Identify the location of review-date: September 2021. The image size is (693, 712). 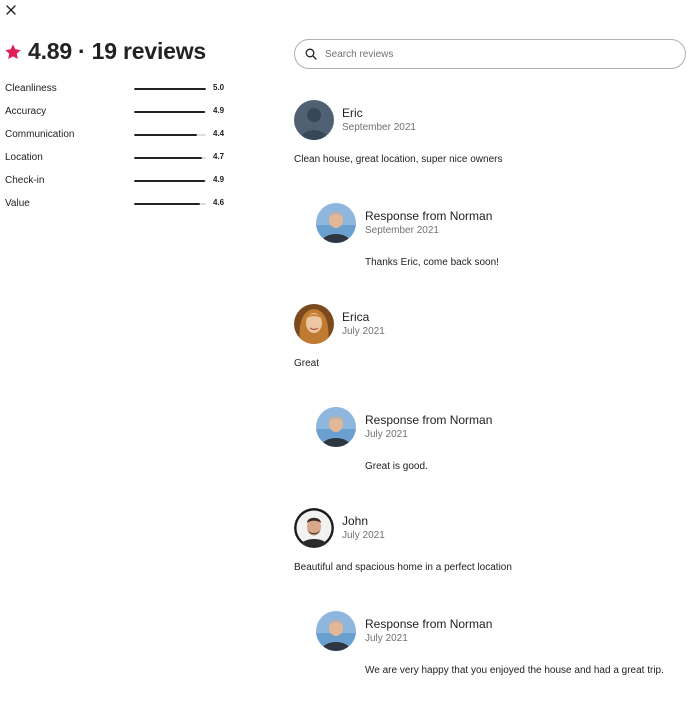
(379, 127).